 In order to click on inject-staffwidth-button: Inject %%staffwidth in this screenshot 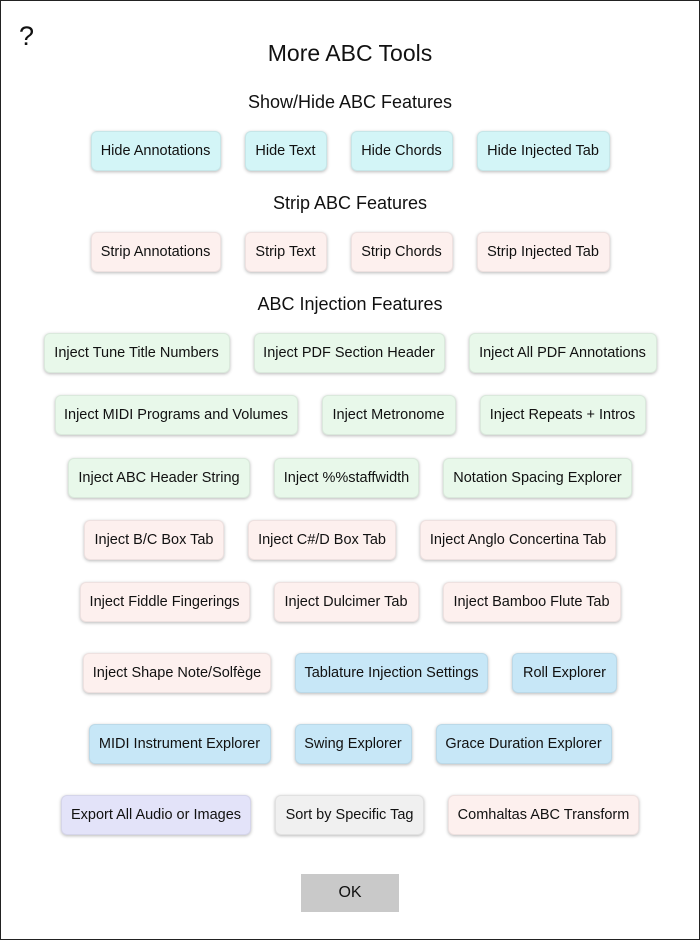, I will do `click(346, 478)`.